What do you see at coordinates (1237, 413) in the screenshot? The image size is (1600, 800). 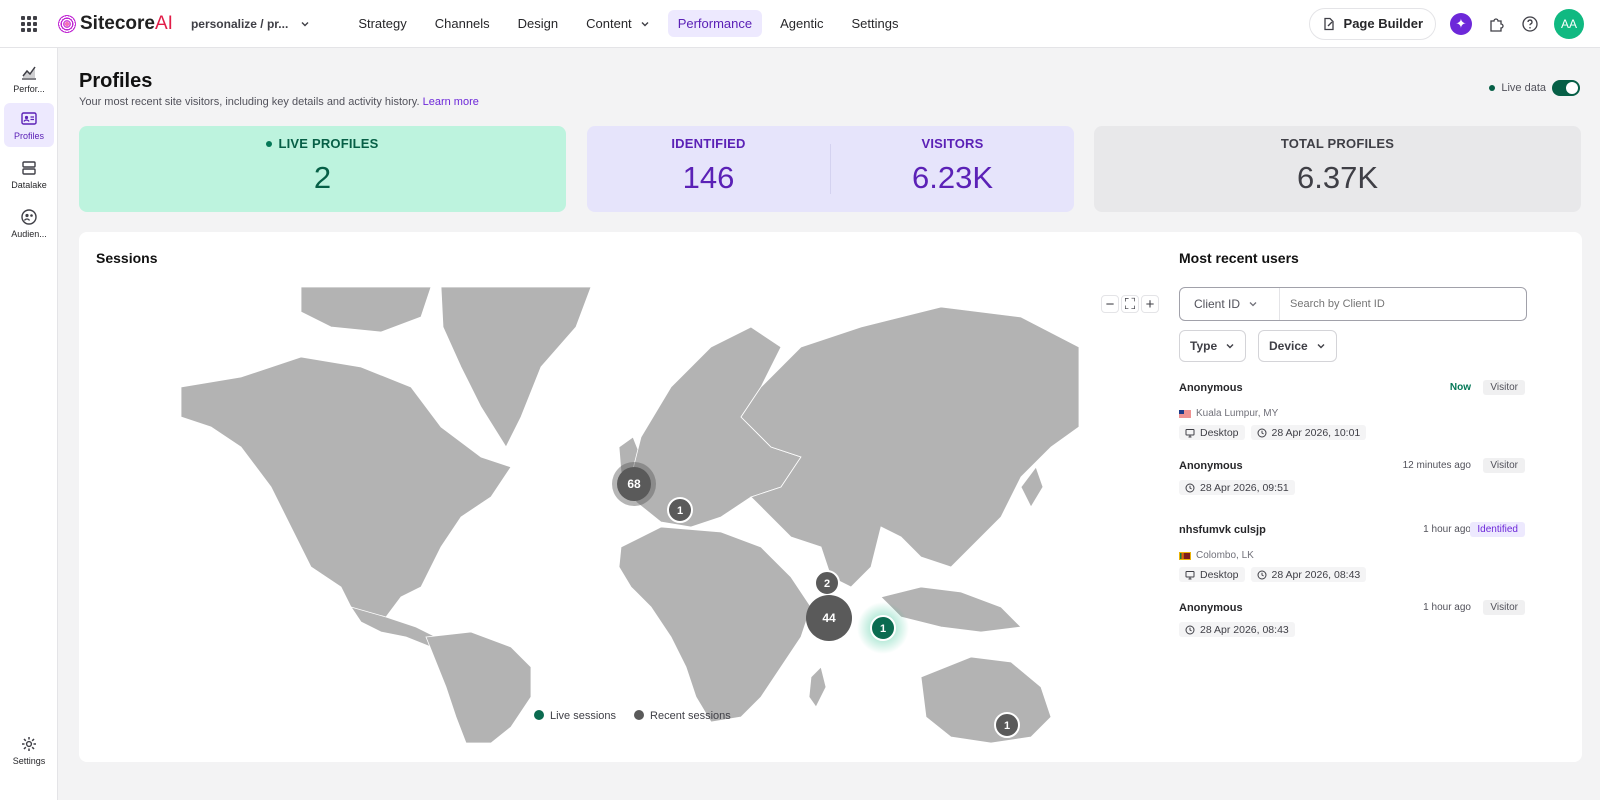 I see `user-location-text: Kuala Lumpur, MY` at bounding box center [1237, 413].